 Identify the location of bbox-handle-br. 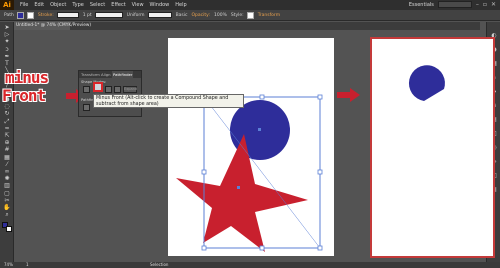
(320, 248).